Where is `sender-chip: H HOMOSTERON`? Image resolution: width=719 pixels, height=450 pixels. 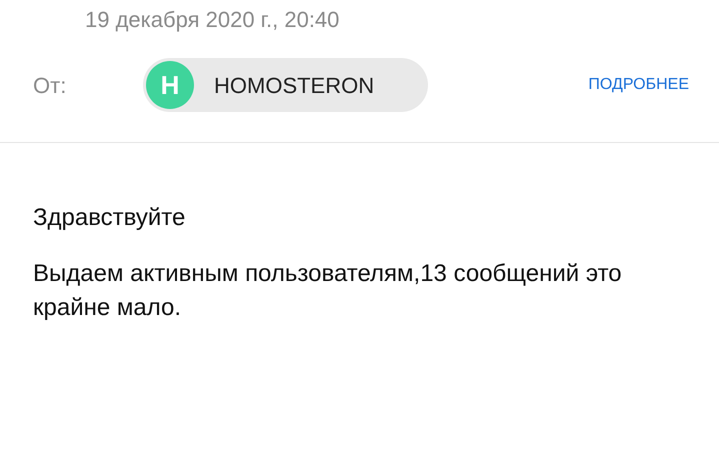
sender-chip: H HOMOSTERON is located at coordinates (285, 85).